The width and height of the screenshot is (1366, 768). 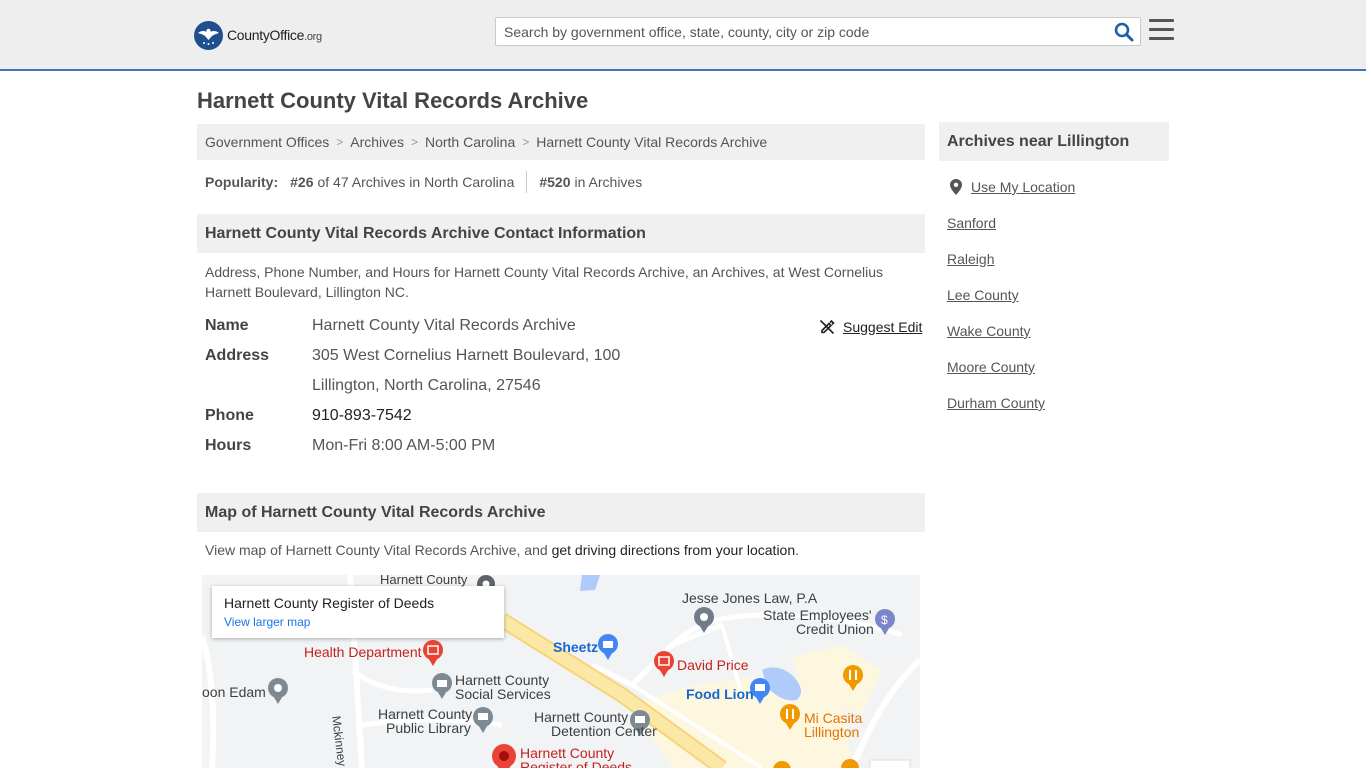 I want to click on sidebar-link-raleigh: Raleigh, so click(x=970, y=259).